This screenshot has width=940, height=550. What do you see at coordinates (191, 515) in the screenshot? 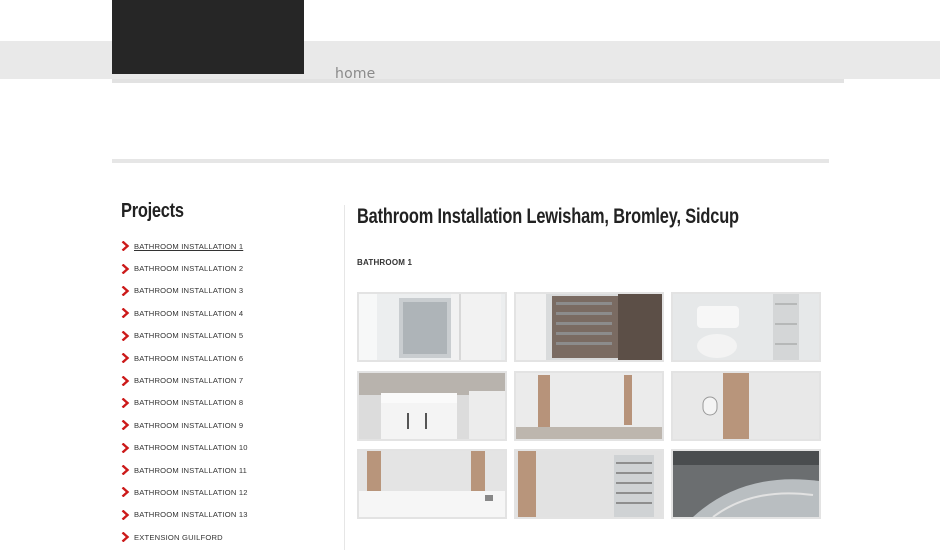
I see `project-label: BATHROOM INSTALLATION 13` at bounding box center [191, 515].